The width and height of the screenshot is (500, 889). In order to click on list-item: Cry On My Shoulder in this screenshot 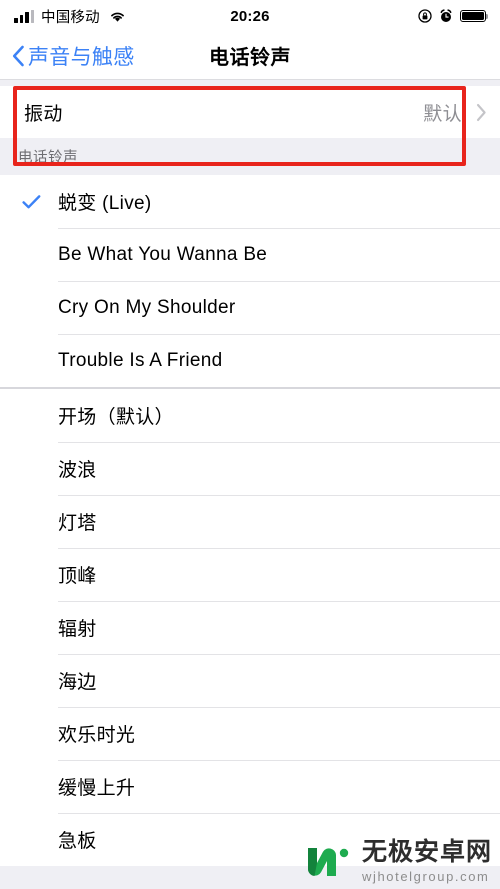, I will do `click(250, 307)`.